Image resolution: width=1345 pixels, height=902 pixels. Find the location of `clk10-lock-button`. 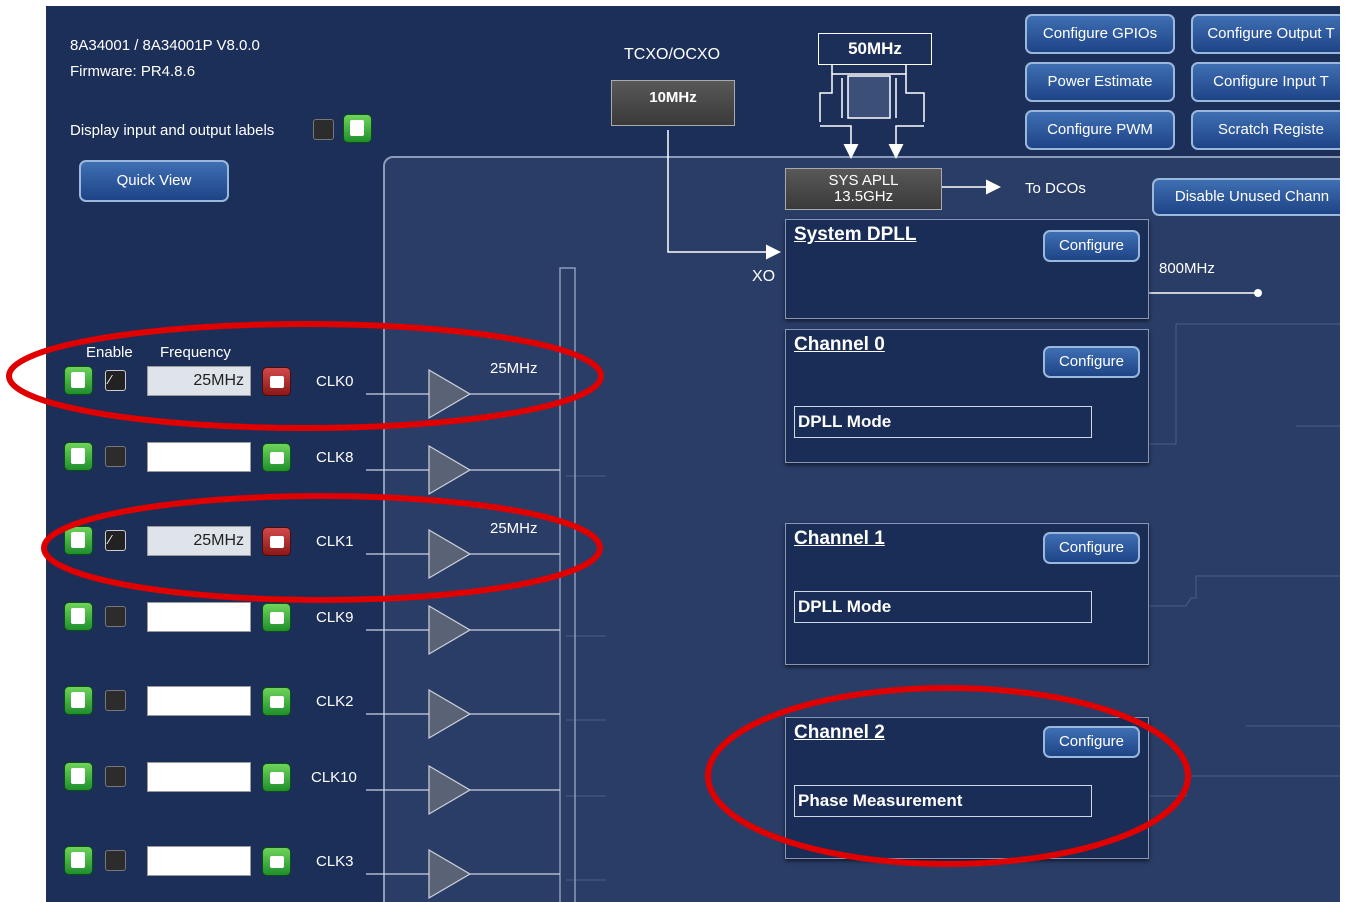

clk10-lock-button is located at coordinates (276, 777).